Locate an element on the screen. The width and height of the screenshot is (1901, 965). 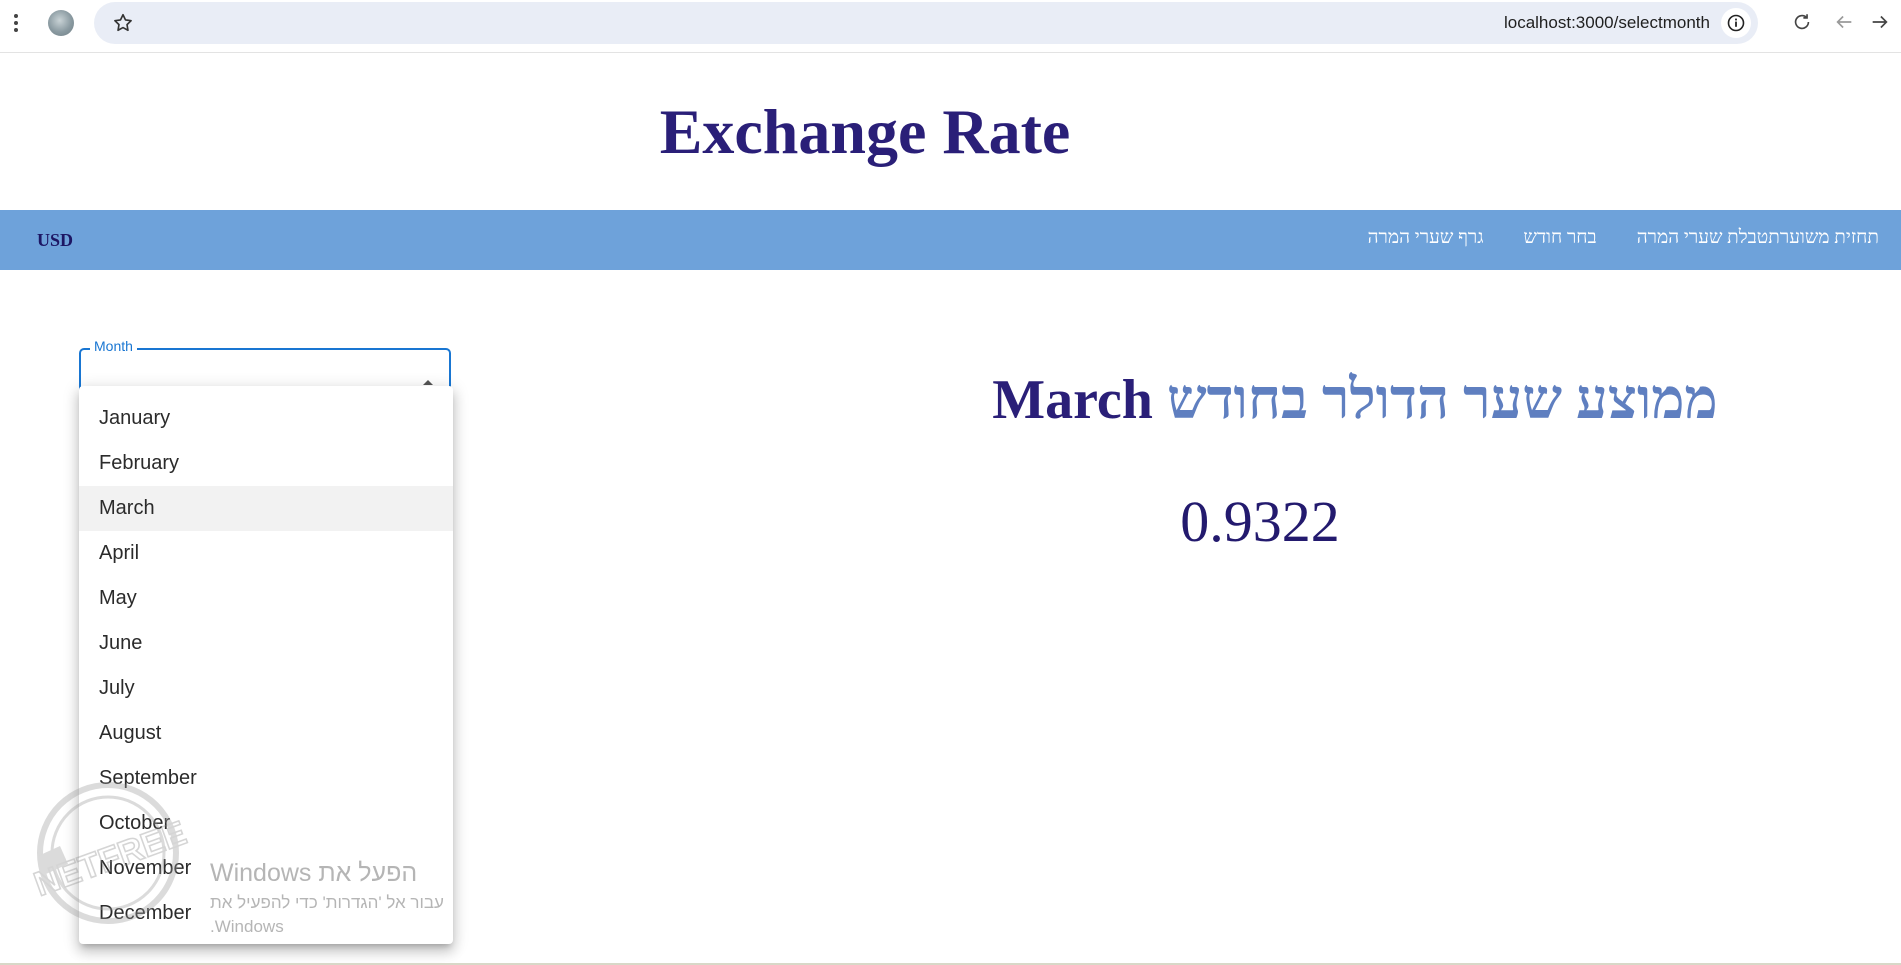
nav-link-rates-chart: גרף שערי המרה is located at coordinates (1426, 238).